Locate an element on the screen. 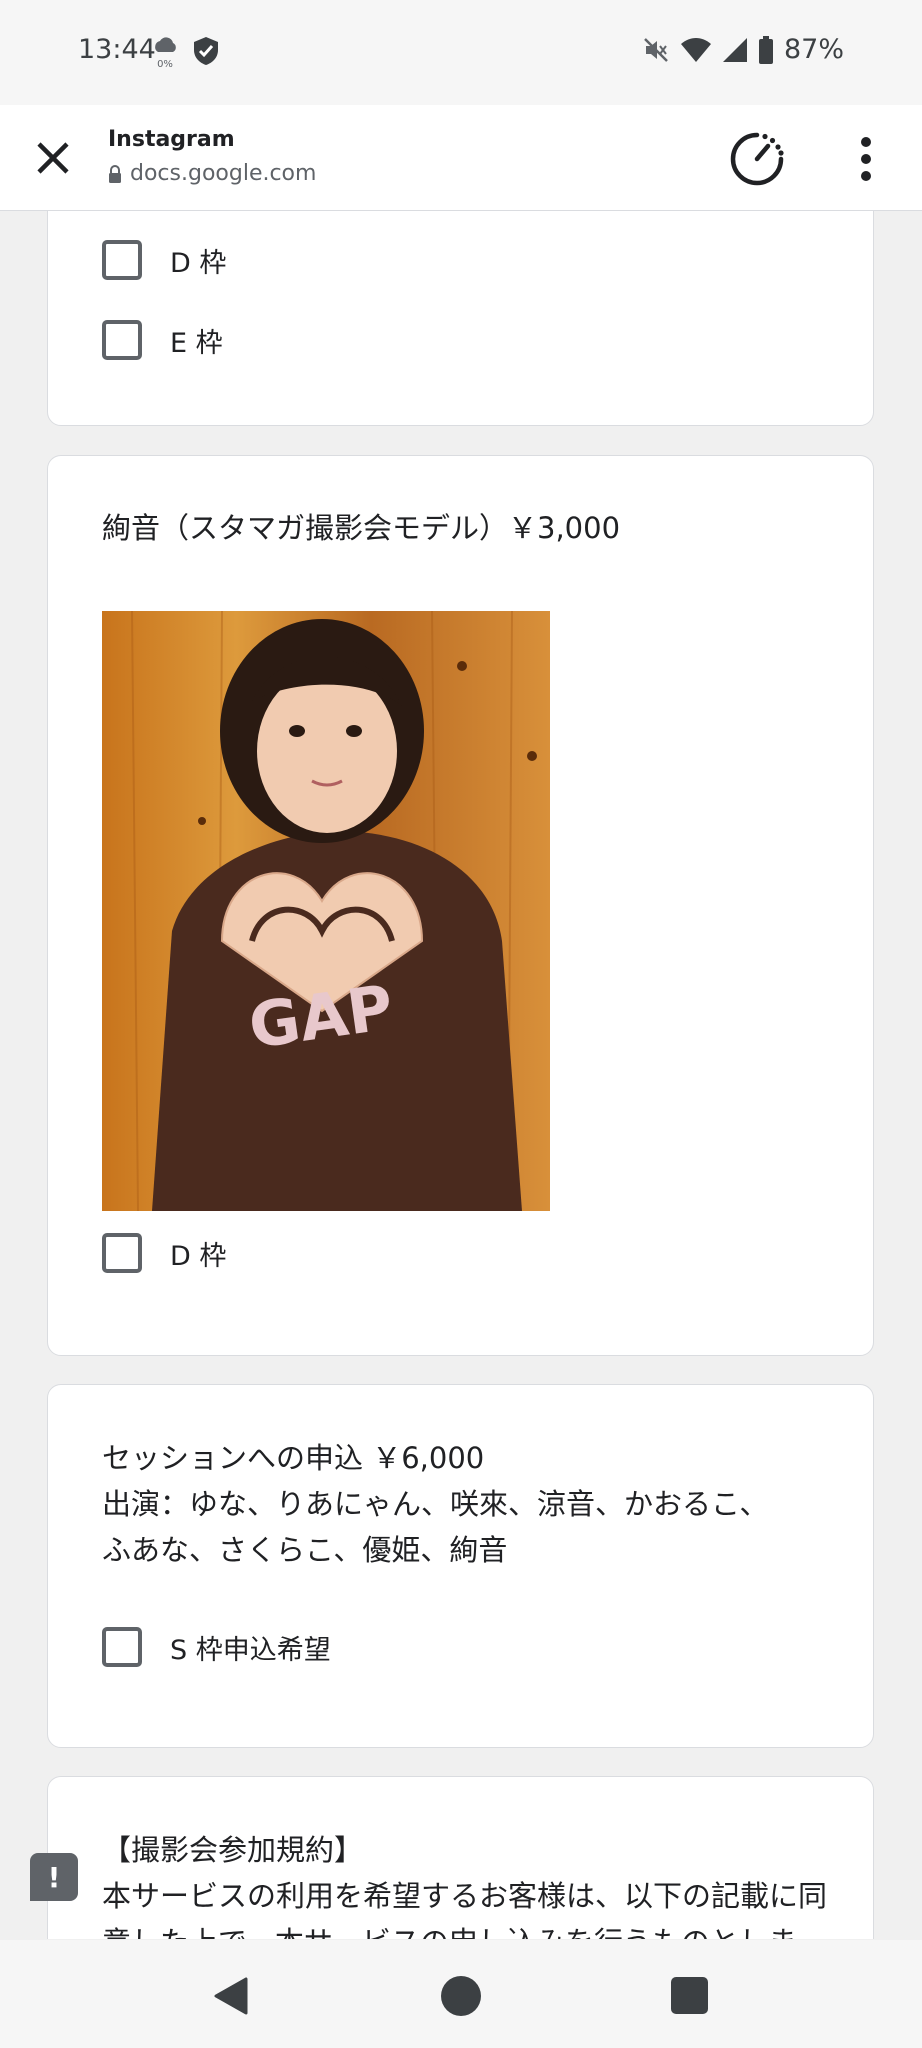 The height and width of the screenshot is (2048, 922). feedback-icon: ! is located at coordinates (54, 1877).